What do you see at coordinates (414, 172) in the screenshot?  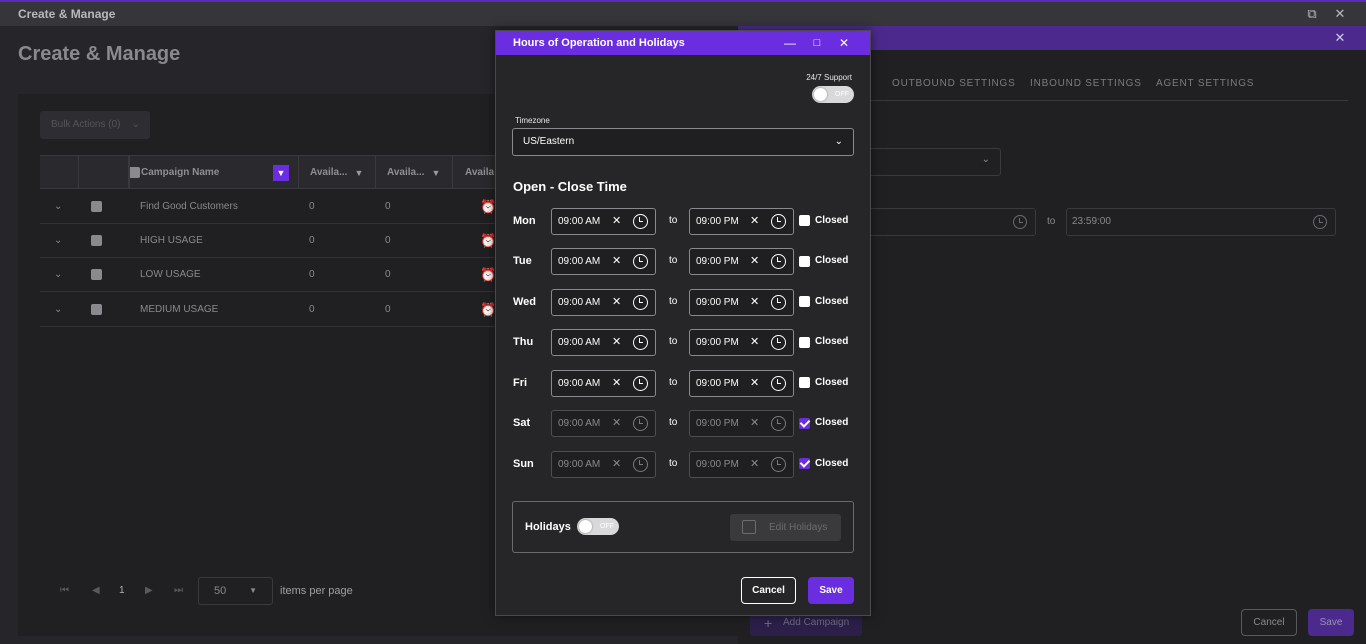 I see `column-header-available-2: Availa... ▼` at bounding box center [414, 172].